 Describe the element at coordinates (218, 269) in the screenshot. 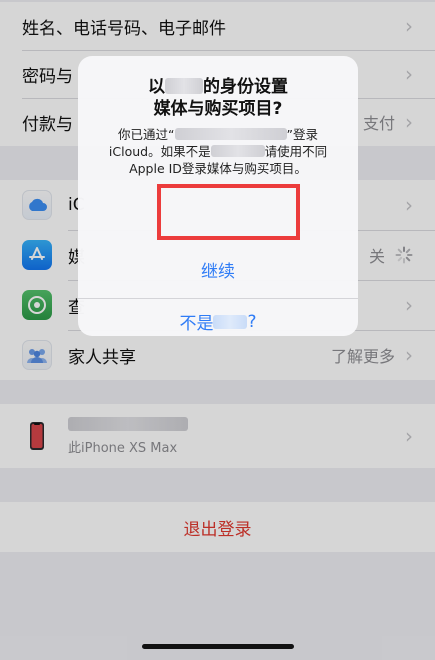

I see `continue-button: 继续` at that location.